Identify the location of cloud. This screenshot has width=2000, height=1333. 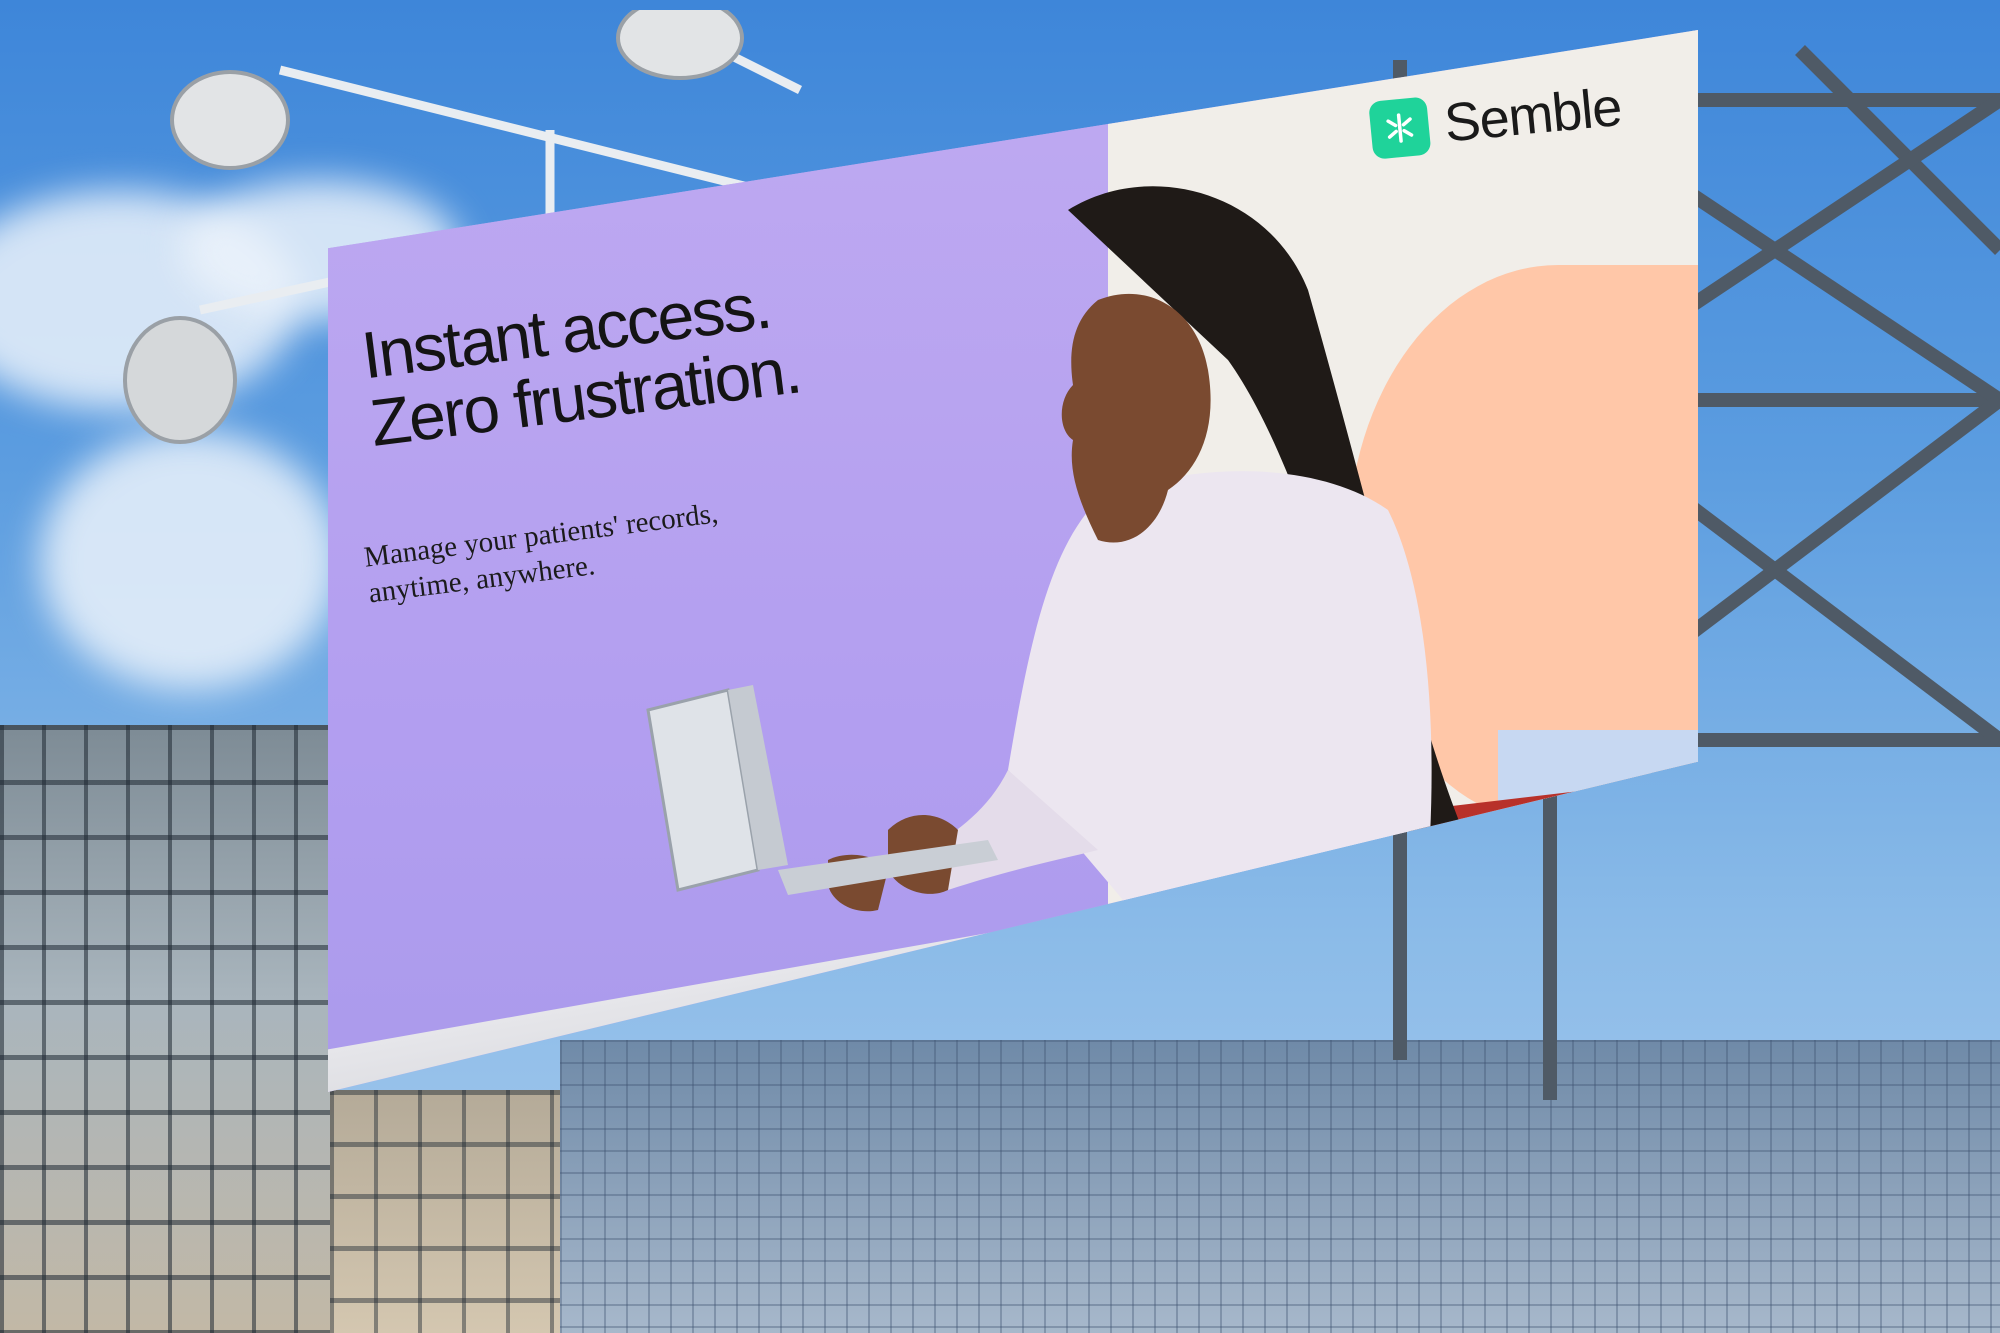
(190, 560).